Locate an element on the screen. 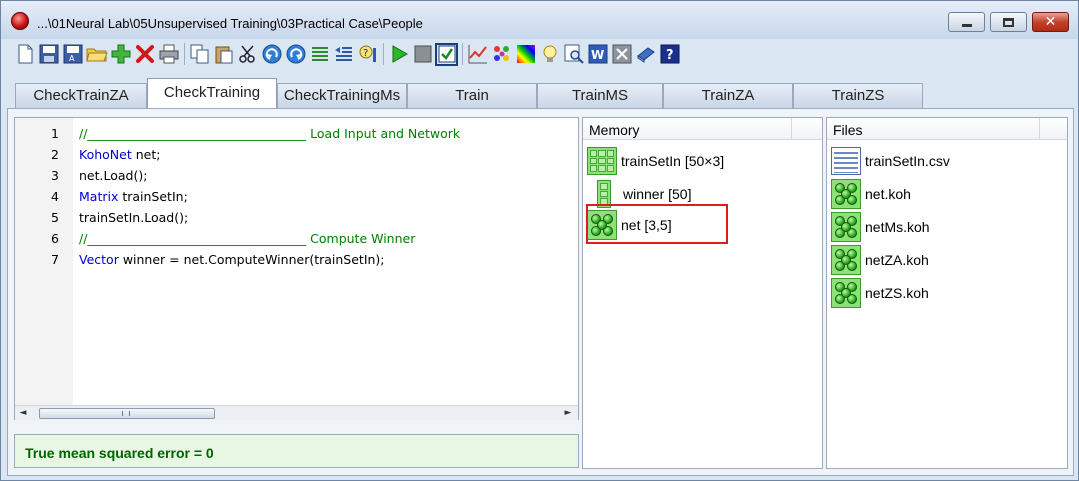 The width and height of the screenshot is (1079, 481). copy-button is located at coordinates (199, 54).